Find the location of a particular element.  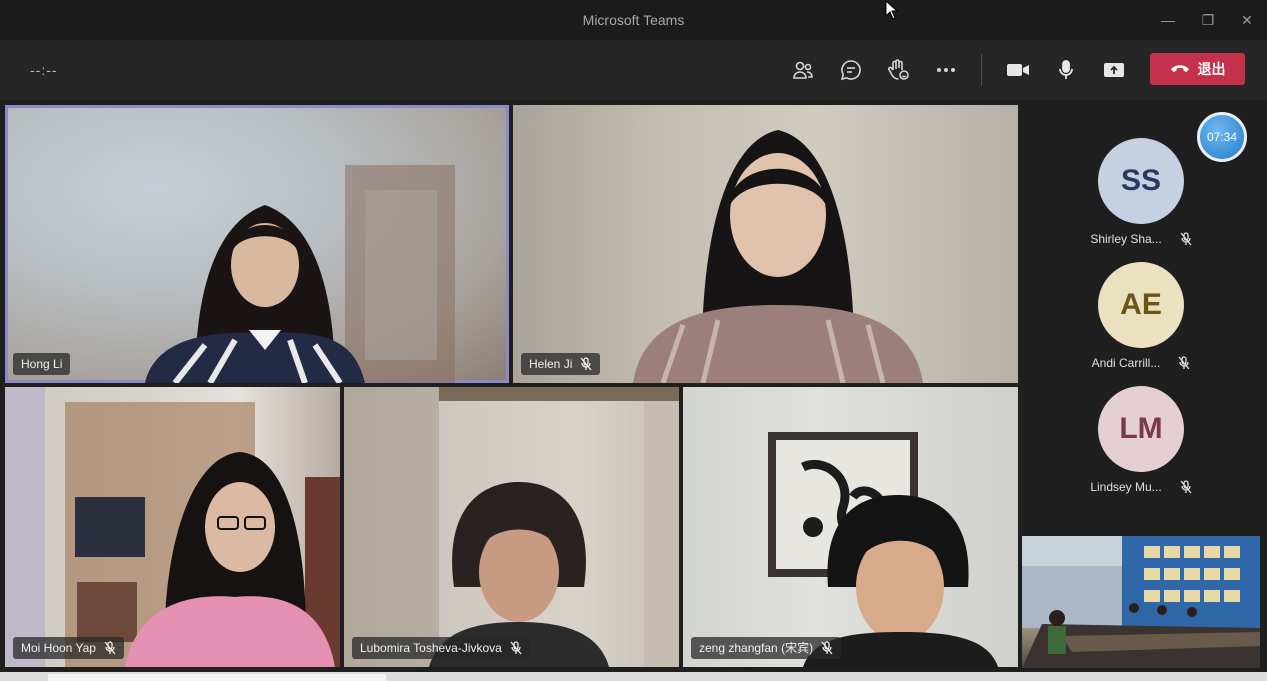

people-icon is located at coordinates (803, 70).